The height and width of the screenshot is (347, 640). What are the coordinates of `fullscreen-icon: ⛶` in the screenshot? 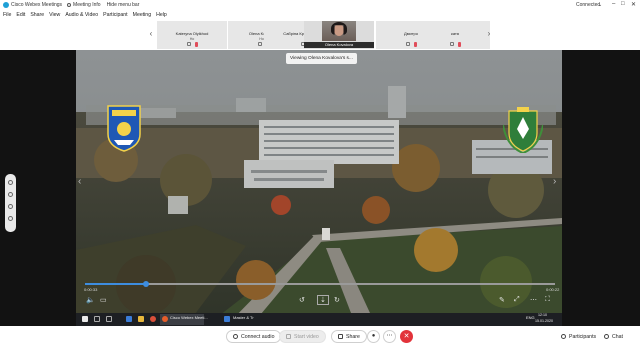 It's located at (547, 300).